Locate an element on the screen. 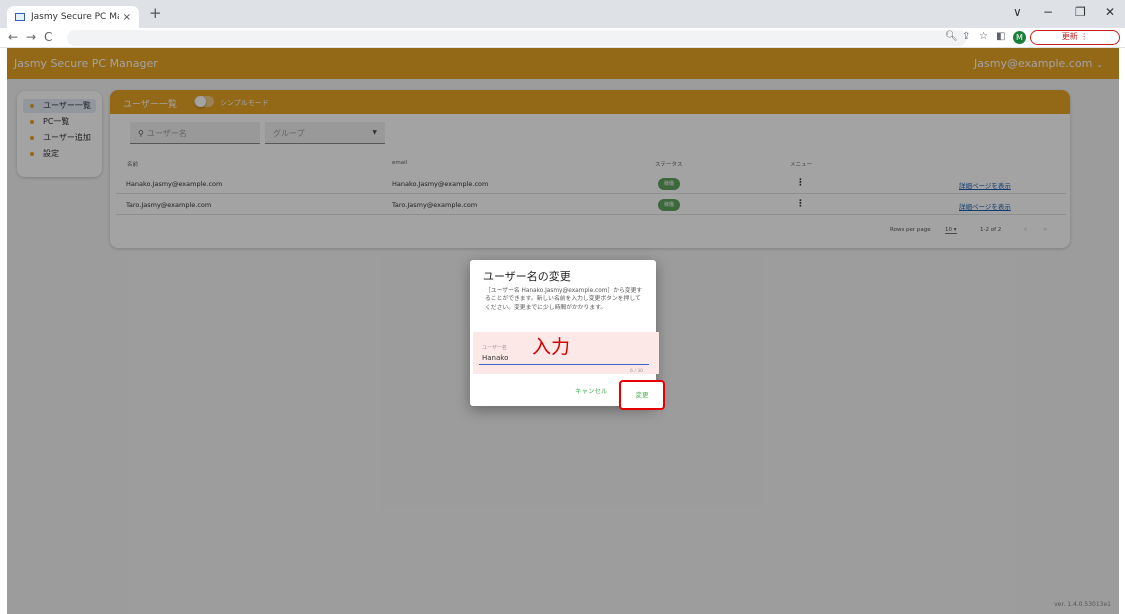 Image resolution: width=1125 pixels, height=614 pixels. dialog-title: ユーザー名の変更 is located at coordinates (527, 276).